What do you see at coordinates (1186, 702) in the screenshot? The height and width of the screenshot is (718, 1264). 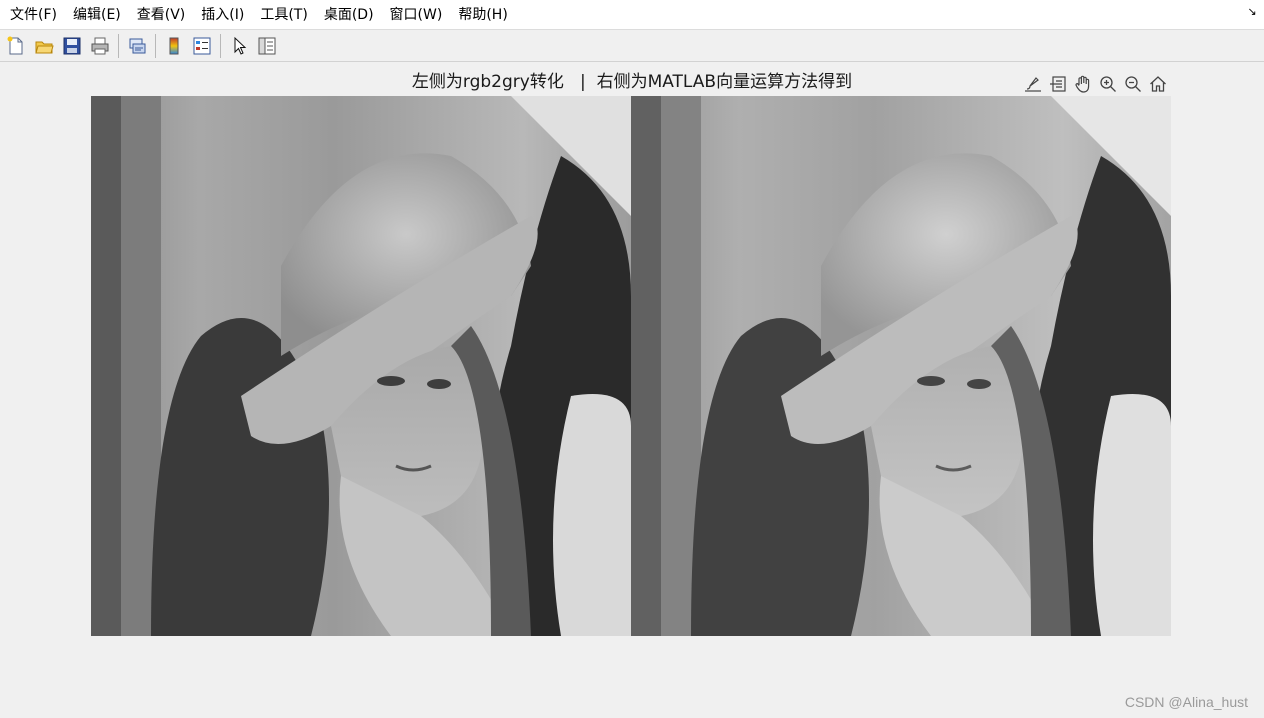 I see `csdn-watermark: CSDN @Alina_hust` at bounding box center [1186, 702].